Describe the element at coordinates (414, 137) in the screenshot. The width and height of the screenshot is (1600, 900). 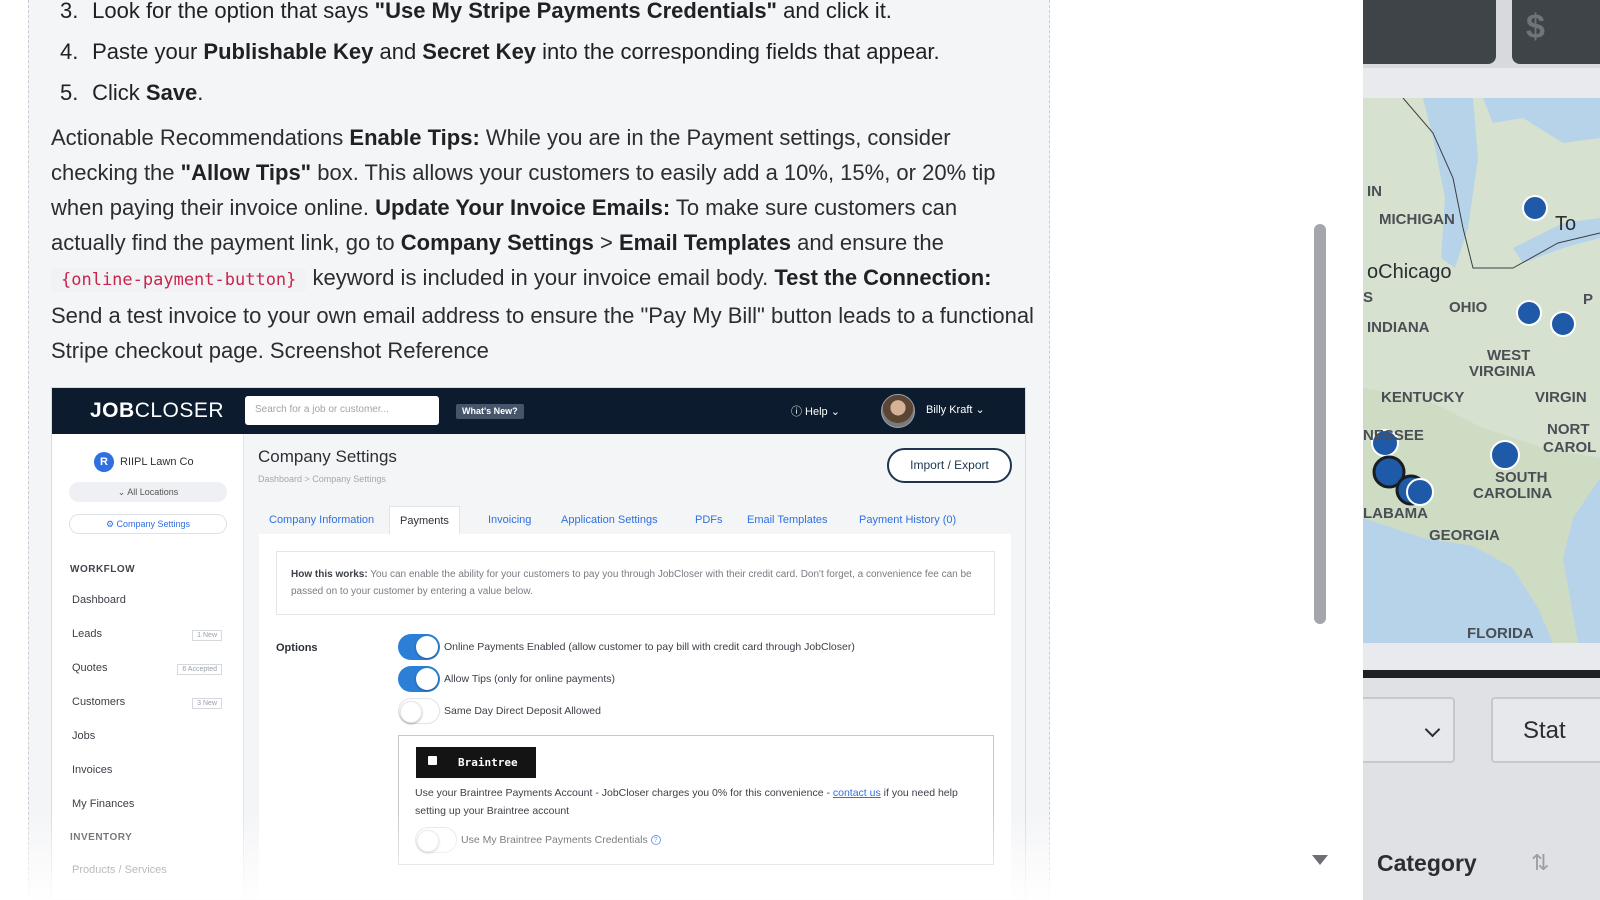
I see `para-strong: Enable Tips:` at that location.